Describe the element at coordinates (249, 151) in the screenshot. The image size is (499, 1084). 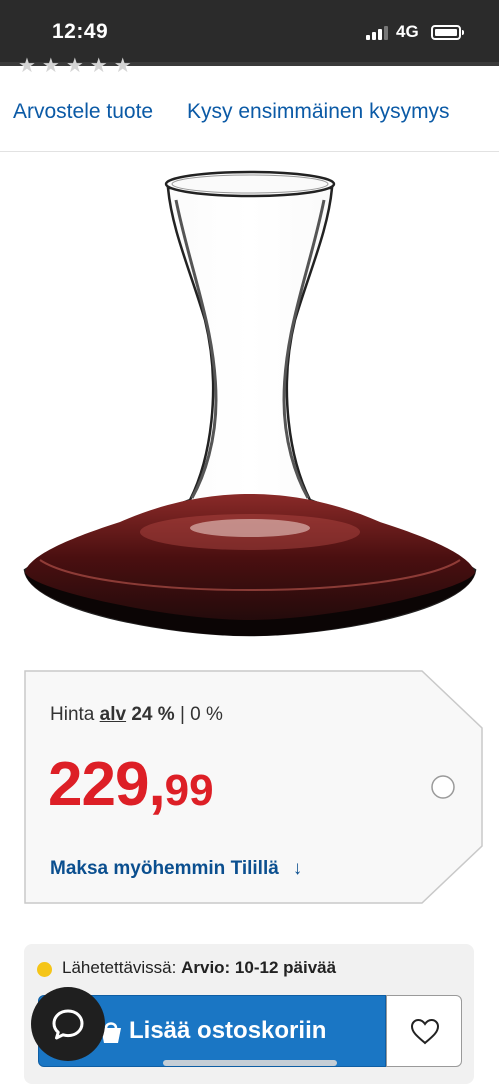
I see `section-divider` at that location.